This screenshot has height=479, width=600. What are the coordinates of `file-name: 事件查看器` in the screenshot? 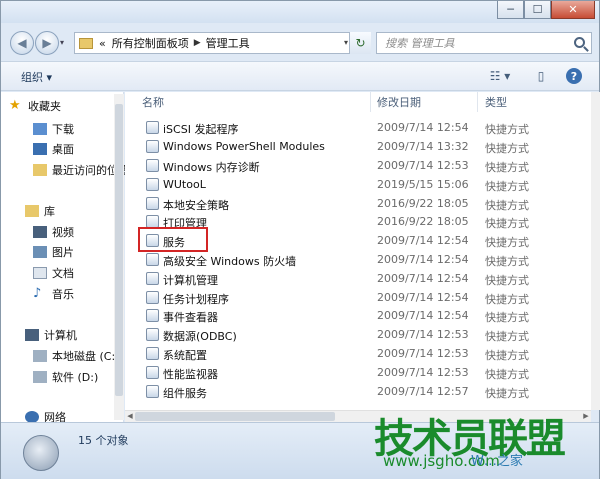 It's located at (190, 317).